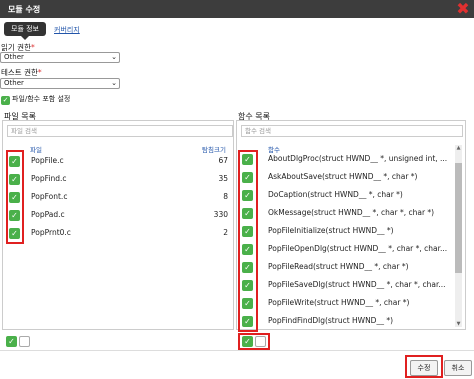 The width and height of the screenshot is (474, 379). What do you see at coordinates (67, 30) in the screenshot?
I see `tab-coverage: 커버리지` at bounding box center [67, 30].